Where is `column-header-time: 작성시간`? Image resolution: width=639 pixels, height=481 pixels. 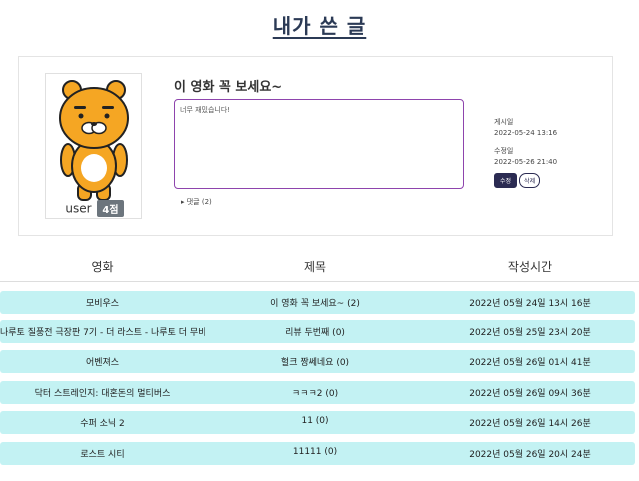
column-header-time: 작성시간 is located at coordinates (530, 267).